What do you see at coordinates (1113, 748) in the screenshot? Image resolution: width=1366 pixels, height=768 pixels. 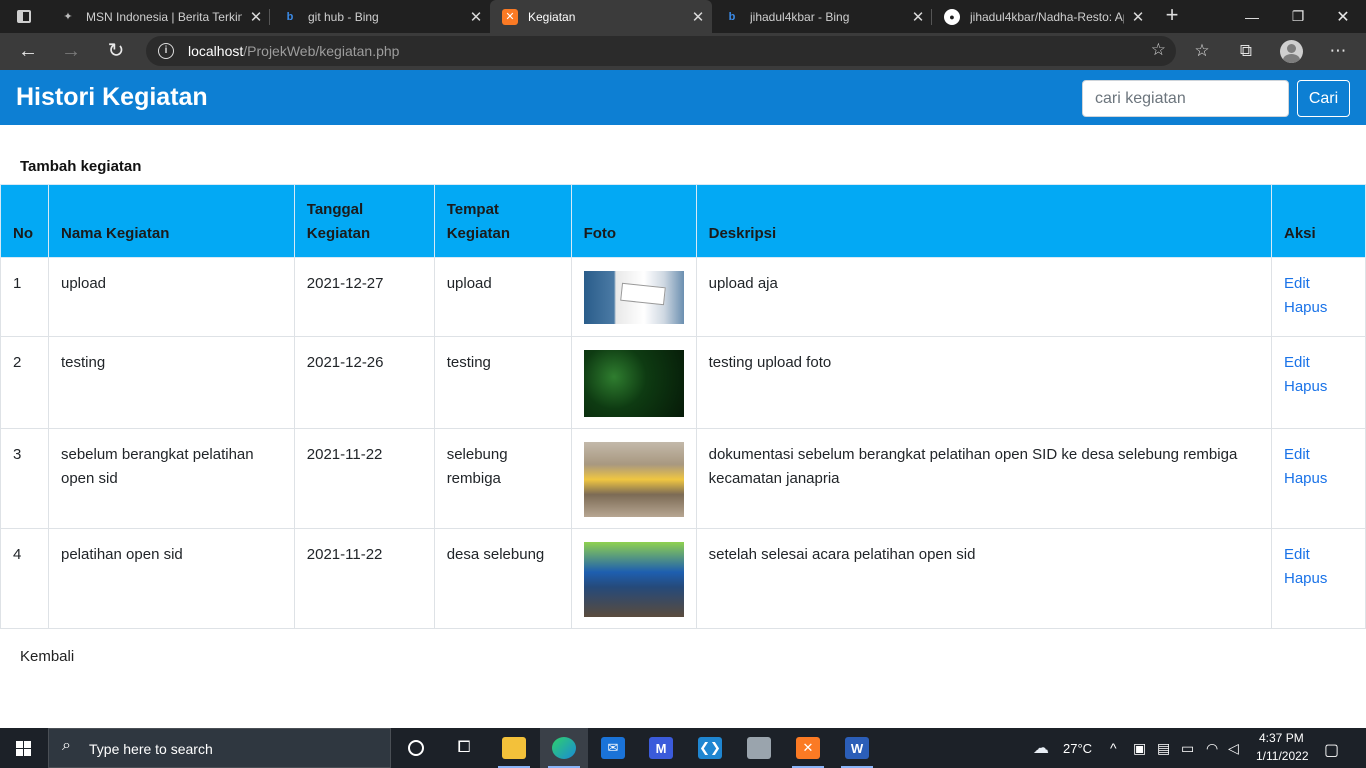 I see `show-hidden-icons-icon: ^` at bounding box center [1113, 748].